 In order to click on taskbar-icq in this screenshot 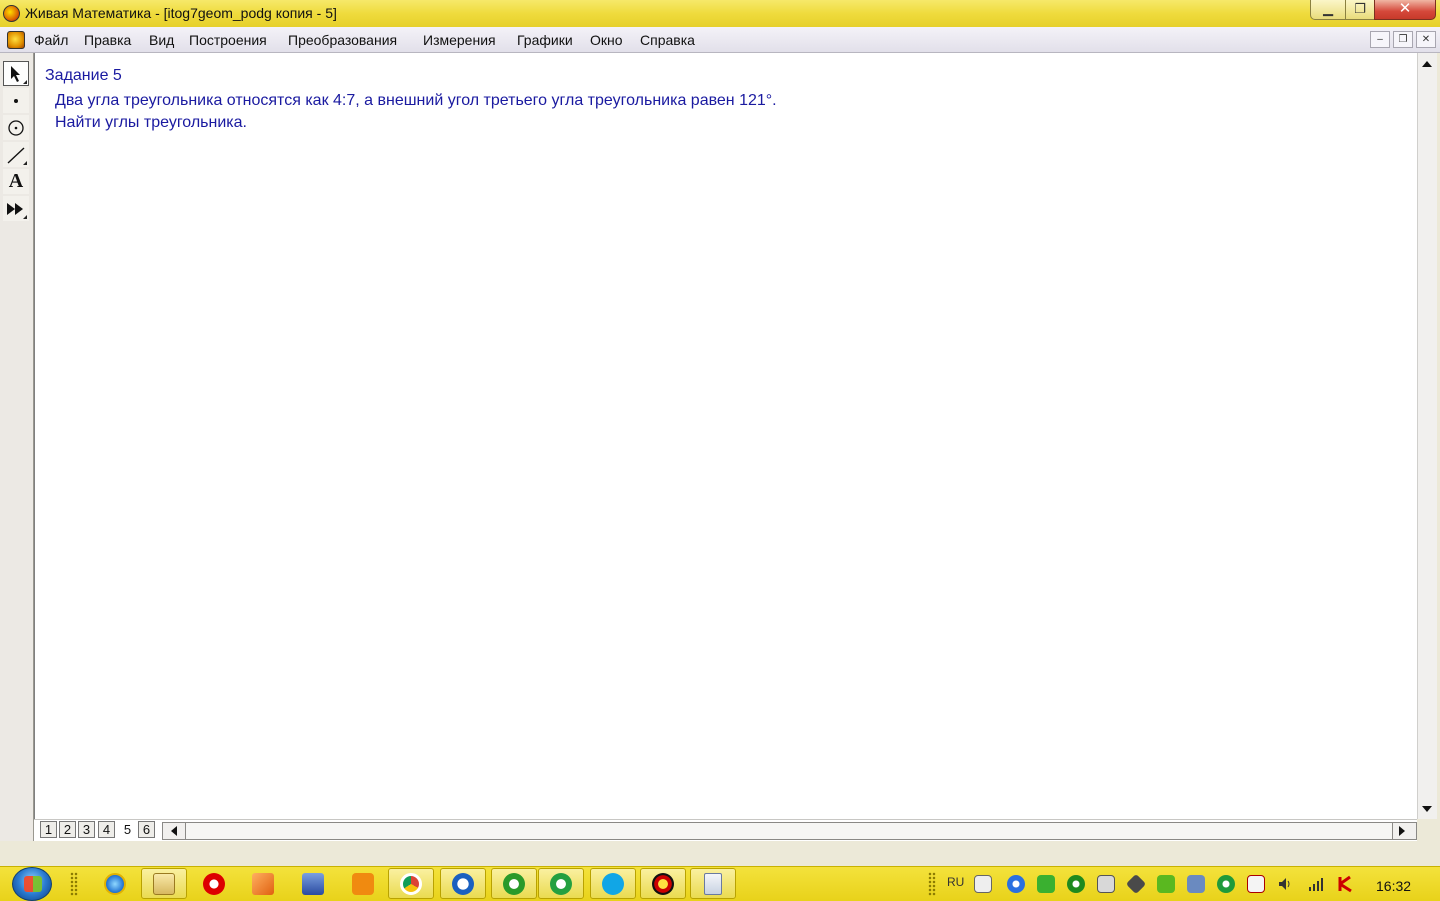, I will do `click(561, 883)`.